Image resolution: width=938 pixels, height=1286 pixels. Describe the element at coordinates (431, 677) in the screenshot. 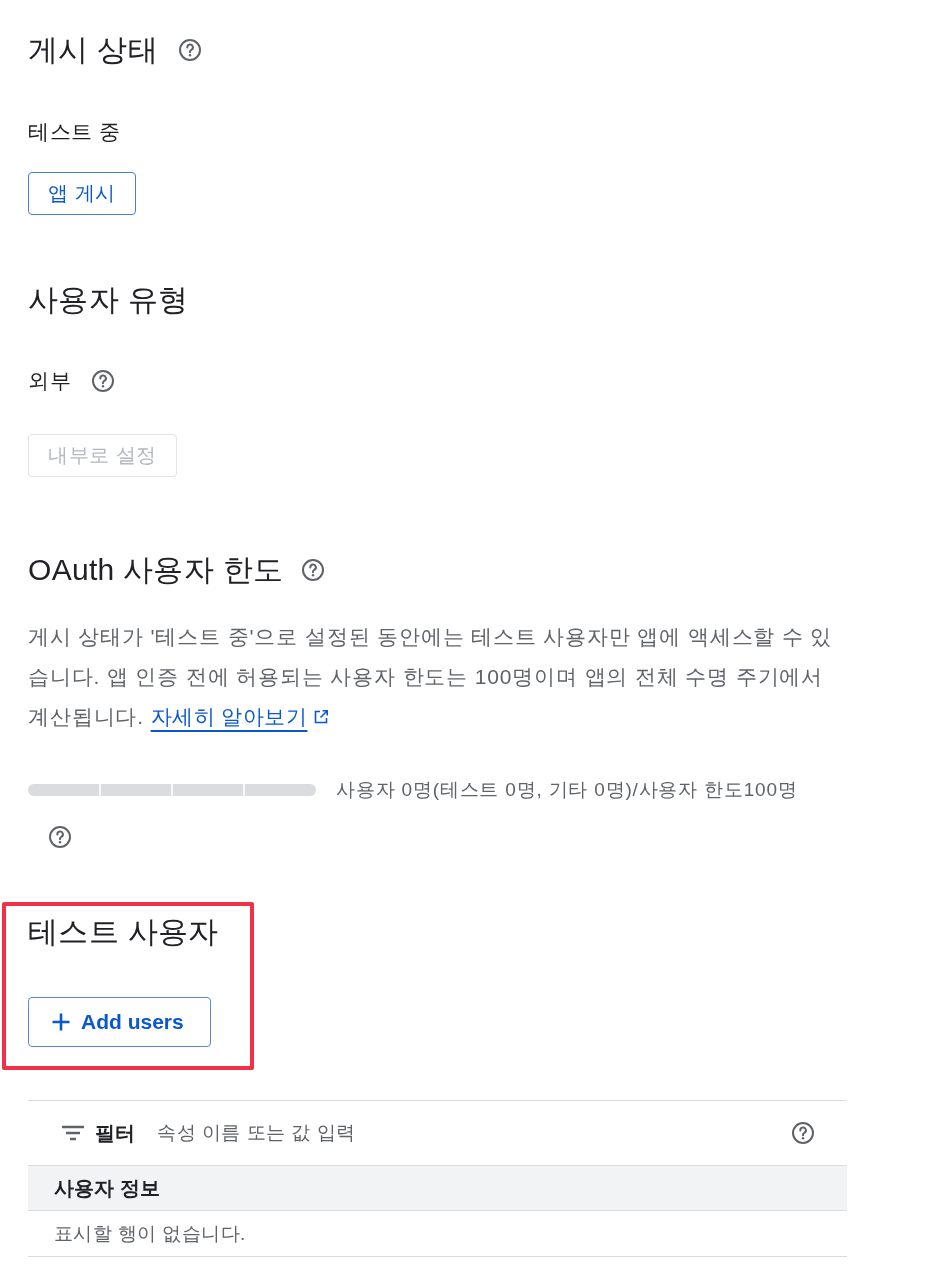

I see `description-text: 게시 상태가 '테스트 중'으로 설정된 동안에는 테스트 사용자만 앱에 액세스할 수 있습니다. 앱 인증 전에 허용되는 사용자 한도는 100명이며 앱의 전체 수명 주기에서 계산됩니다. 자세히 알아보기` at that location.